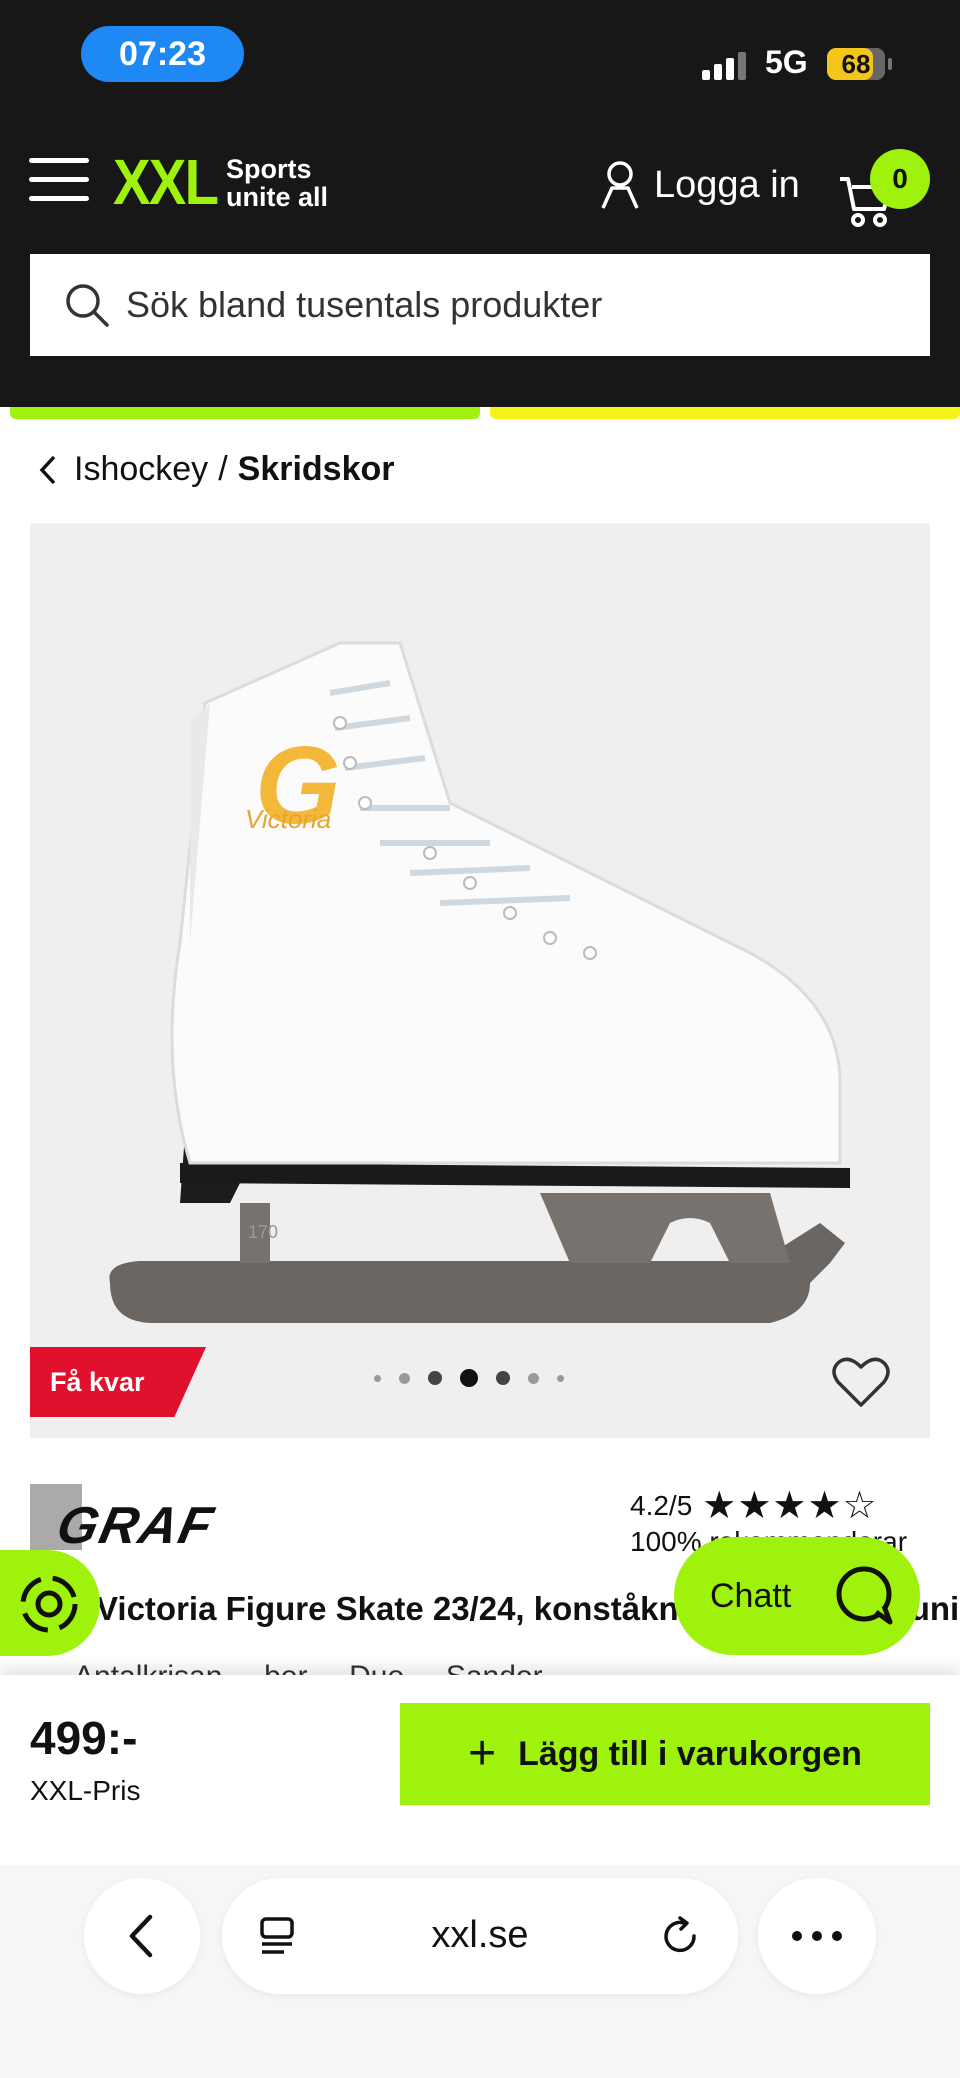 This screenshot has width=960, height=2078. I want to click on promo-bar-green, so click(245, 413).